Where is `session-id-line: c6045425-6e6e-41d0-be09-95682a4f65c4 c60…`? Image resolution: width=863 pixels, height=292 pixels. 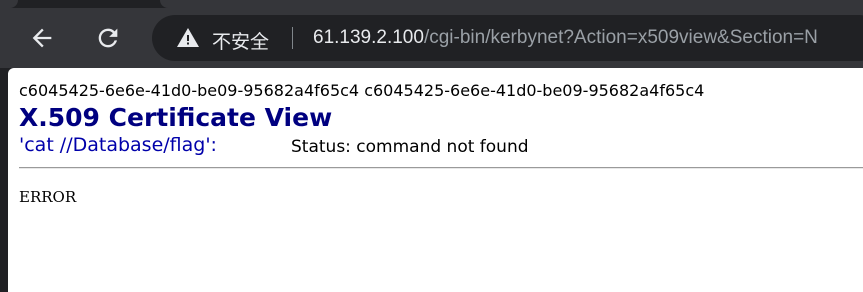
session-id-line: c6045425-6e6e-41d0-be09-95682a4f65c4 c60… is located at coordinates (362, 90).